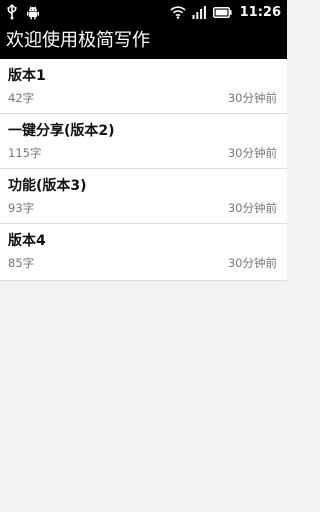 This screenshot has height=512, width=320. What do you see at coordinates (143, 86) in the screenshot?
I see `note-item: 版本1 42字 30分钟前` at bounding box center [143, 86].